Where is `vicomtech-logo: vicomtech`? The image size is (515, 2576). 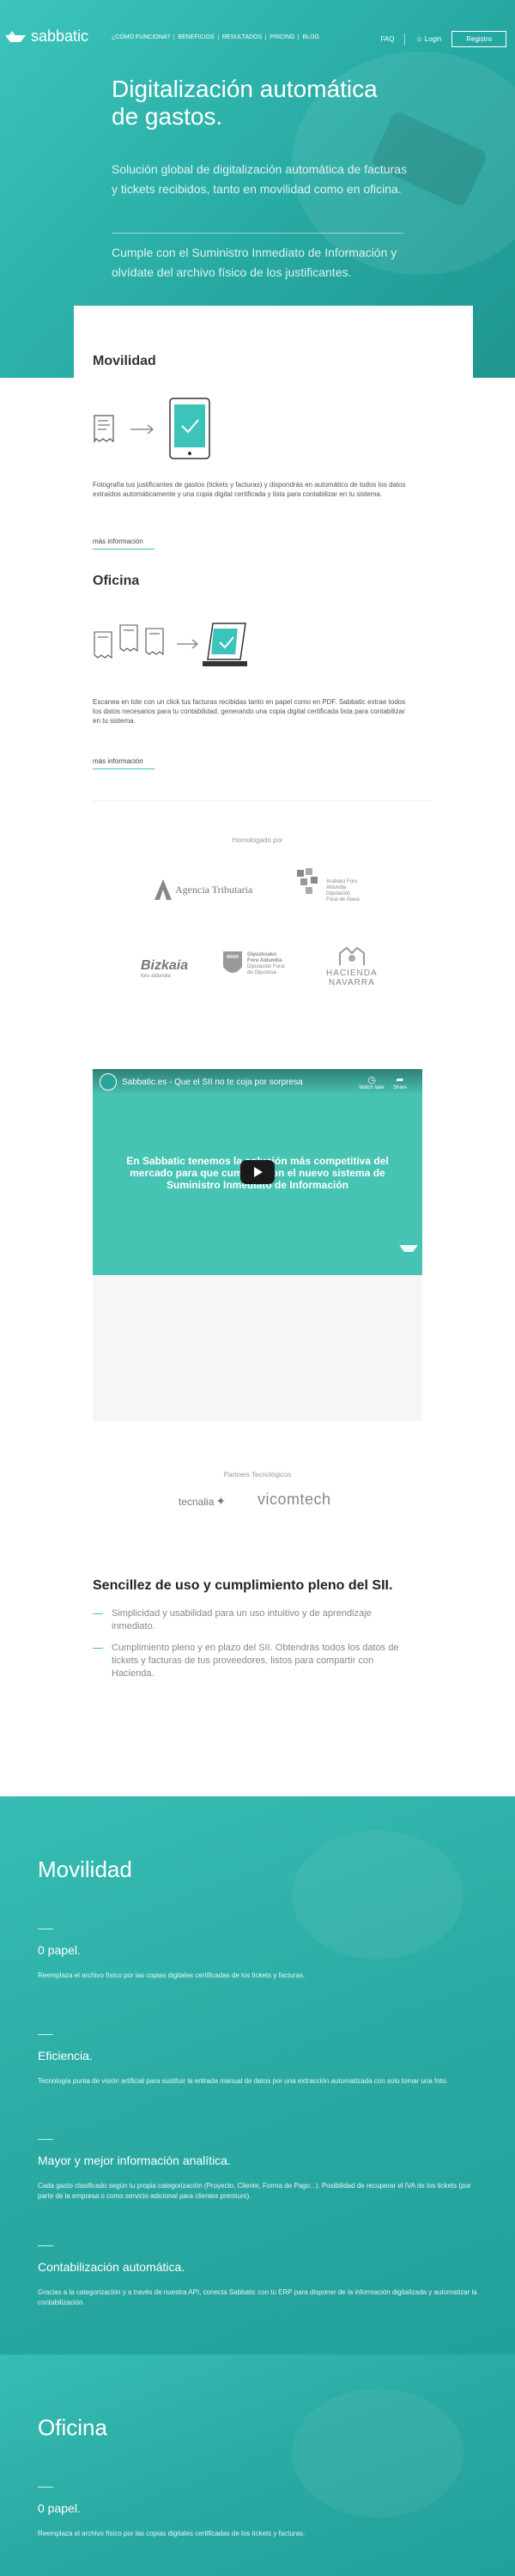 vicomtech-logo: vicomtech is located at coordinates (294, 1500).